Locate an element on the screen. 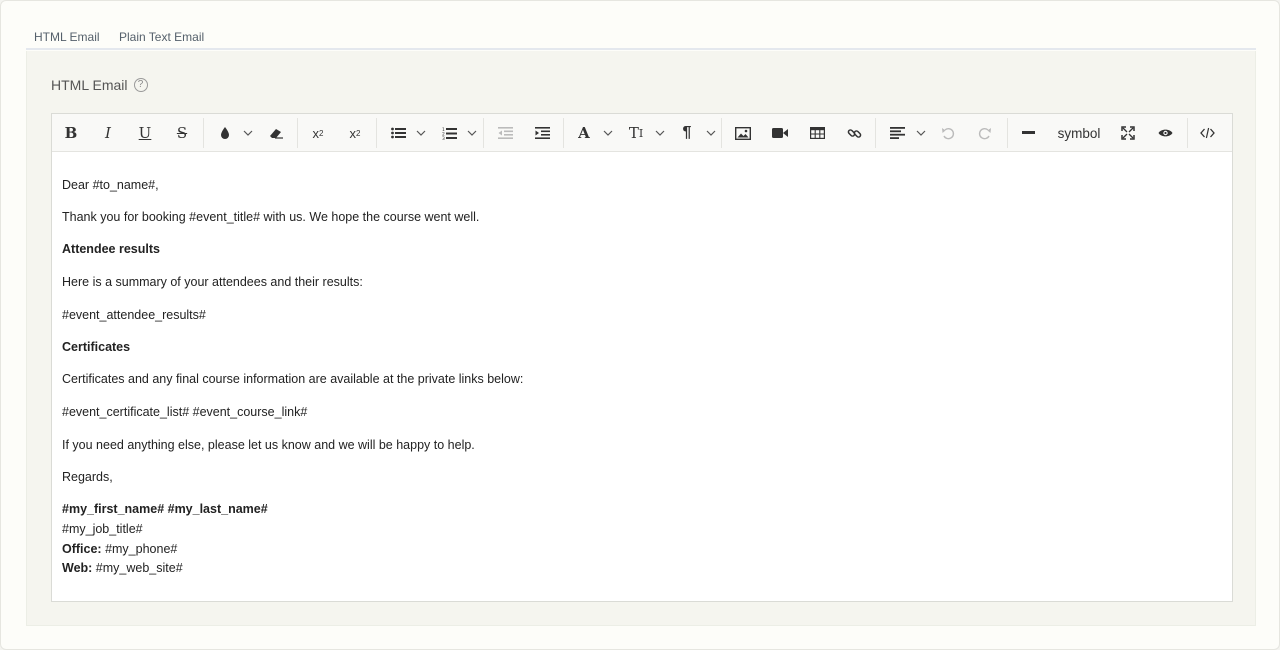 The width and height of the screenshot is (1280, 650). attendee-results-tag: #event_attendee_results# is located at coordinates (134, 315).